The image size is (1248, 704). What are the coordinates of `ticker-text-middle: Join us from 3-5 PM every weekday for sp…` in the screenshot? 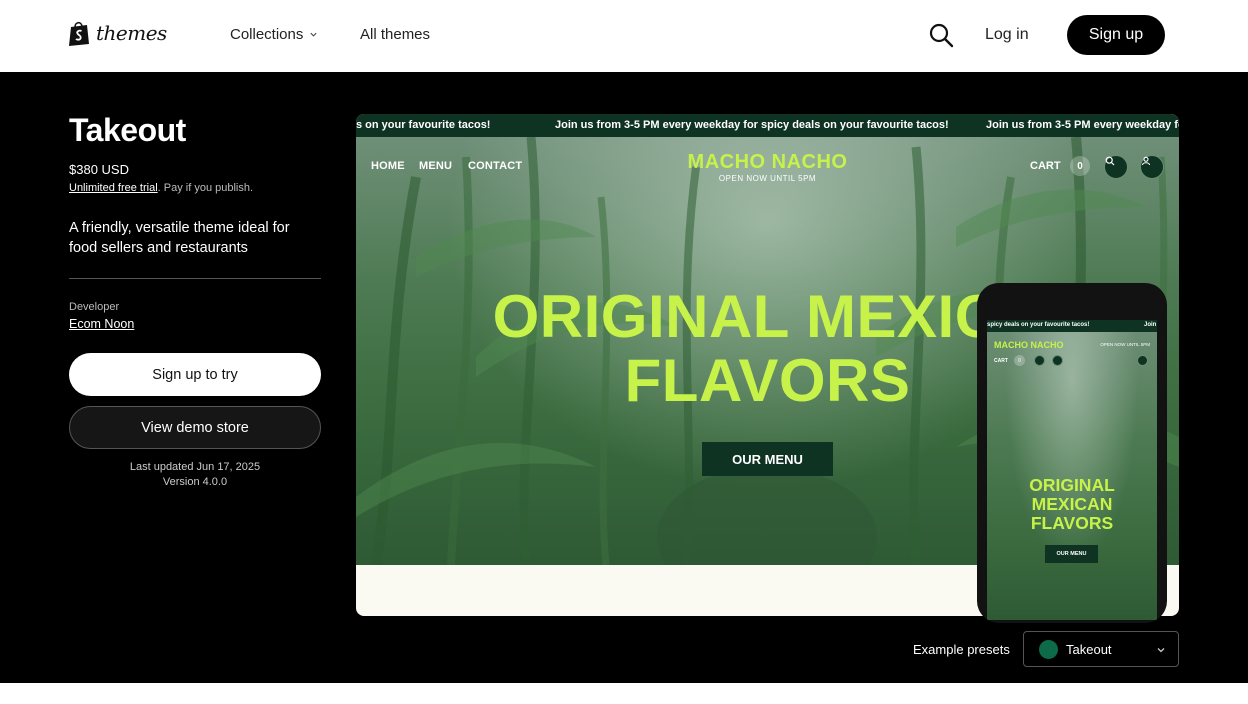 It's located at (752, 125).